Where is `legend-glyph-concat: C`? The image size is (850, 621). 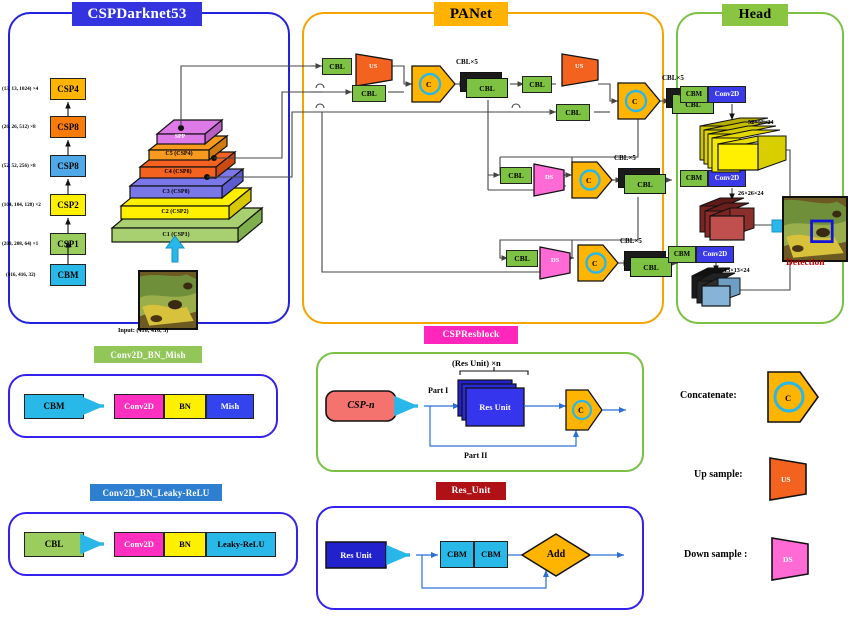
legend-glyph-concat: C is located at coordinates (788, 398).